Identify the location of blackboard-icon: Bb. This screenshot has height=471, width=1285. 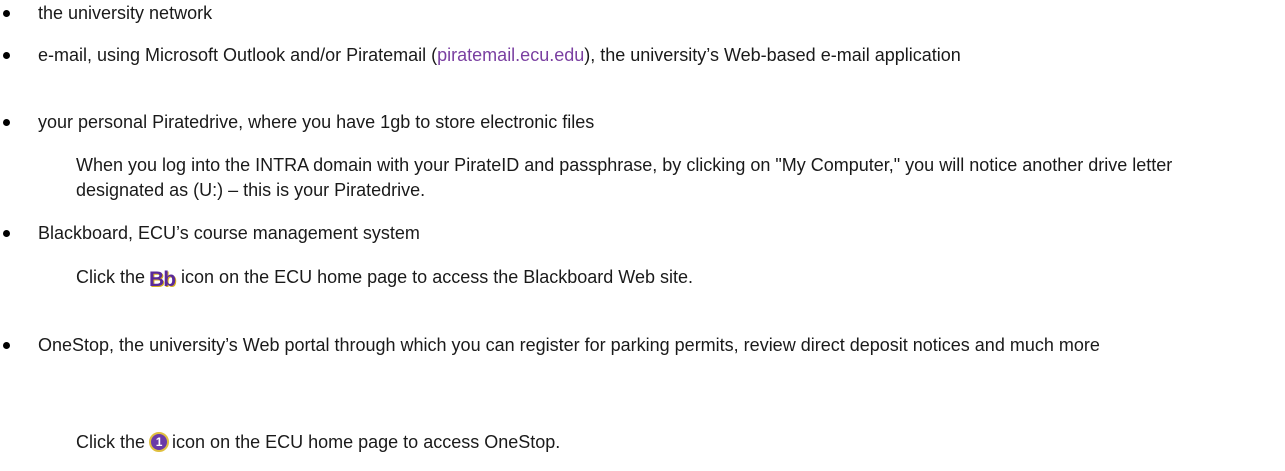
(162, 279).